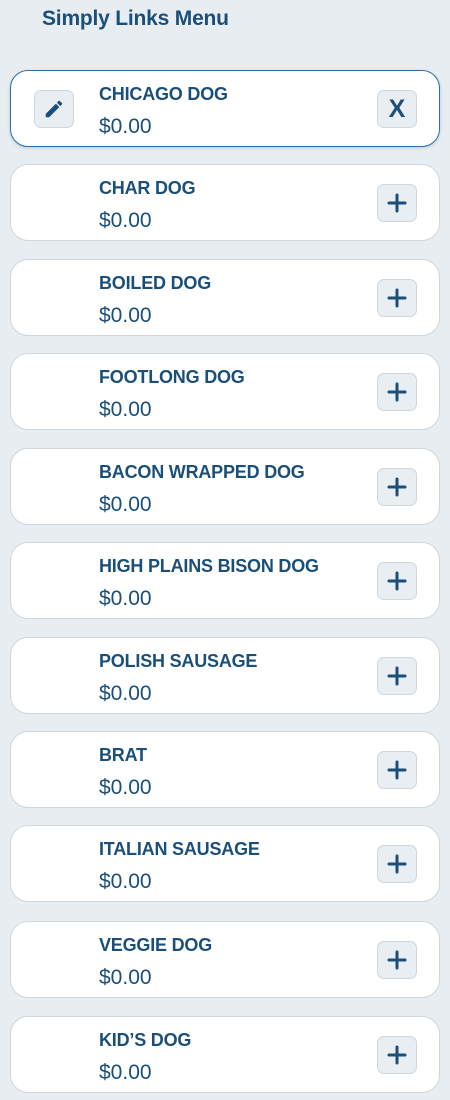  I want to click on remove-button: X, so click(397, 109).